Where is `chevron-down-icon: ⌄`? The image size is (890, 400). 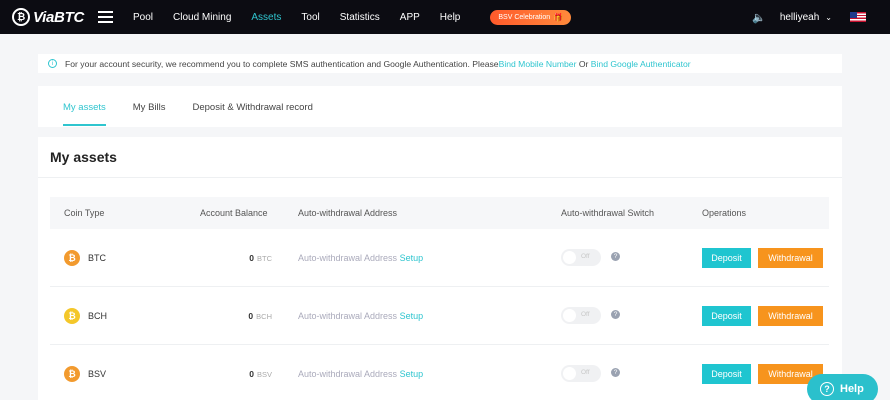 chevron-down-icon: ⌄ is located at coordinates (828, 17).